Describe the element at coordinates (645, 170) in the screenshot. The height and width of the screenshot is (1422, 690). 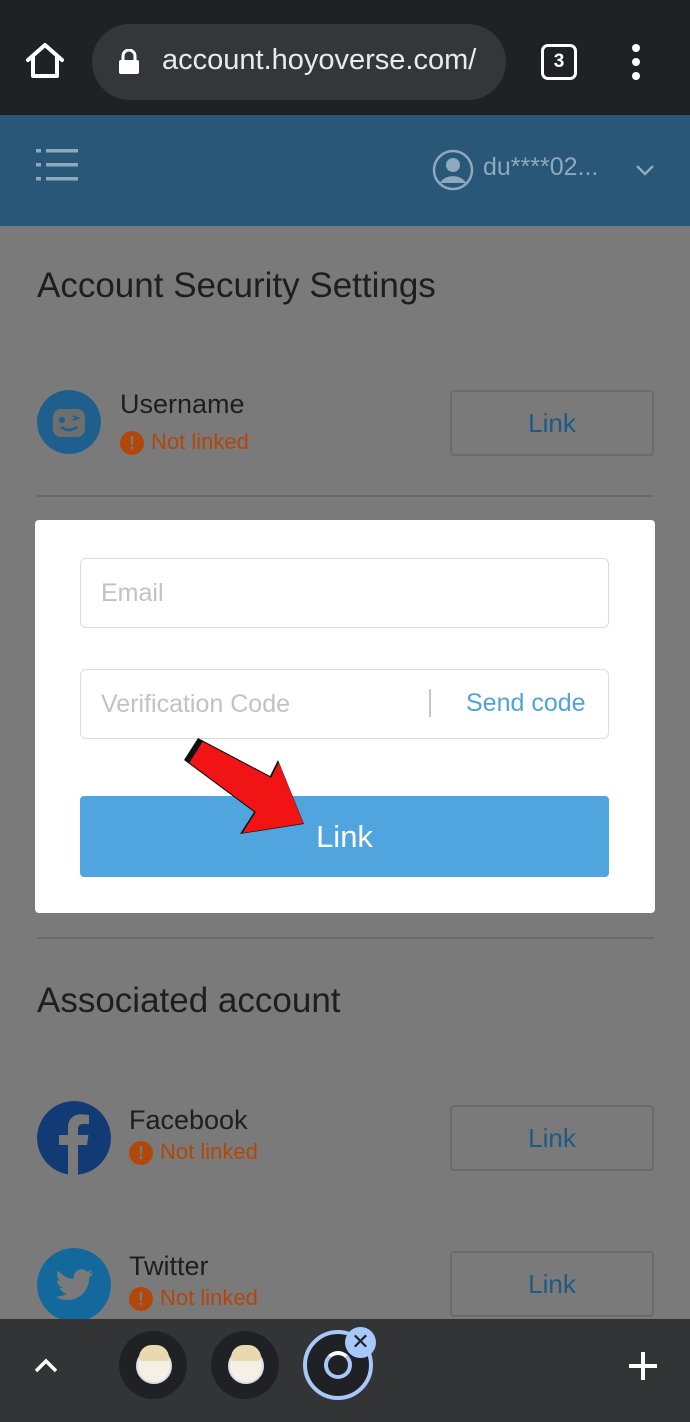
I see `chevron-down-icon` at that location.